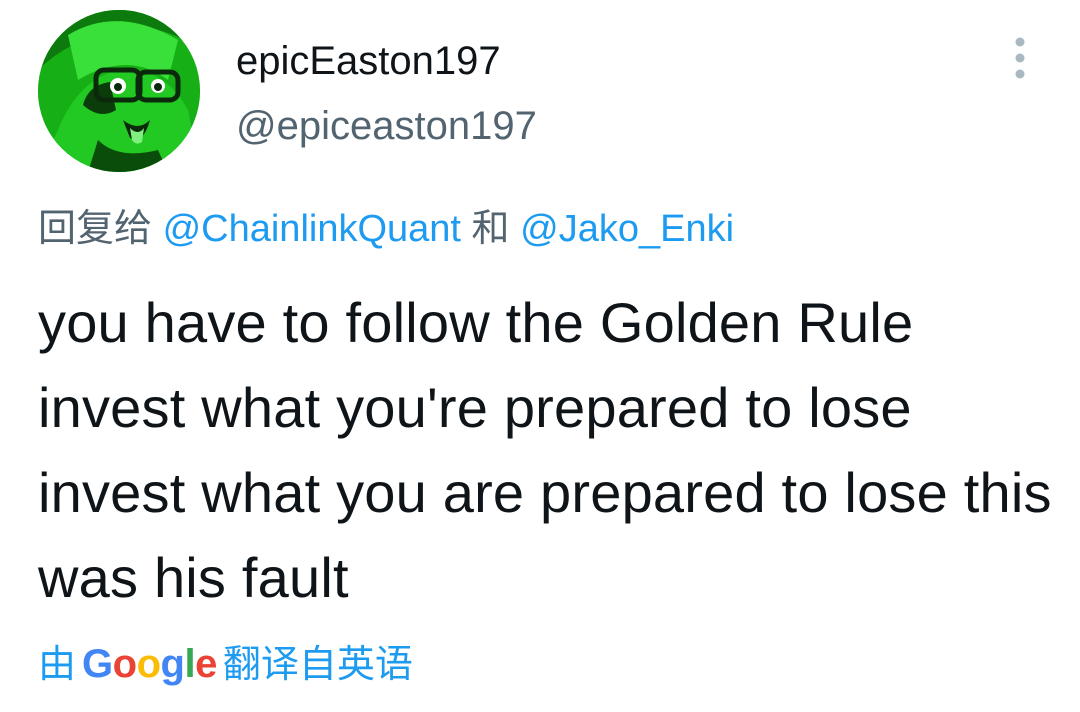 The width and height of the screenshot is (1080, 712). What do you see at coordinates (57, 665) in the screenshot?
I see `translation-prefix: 由` at bounding box center [57, 665].